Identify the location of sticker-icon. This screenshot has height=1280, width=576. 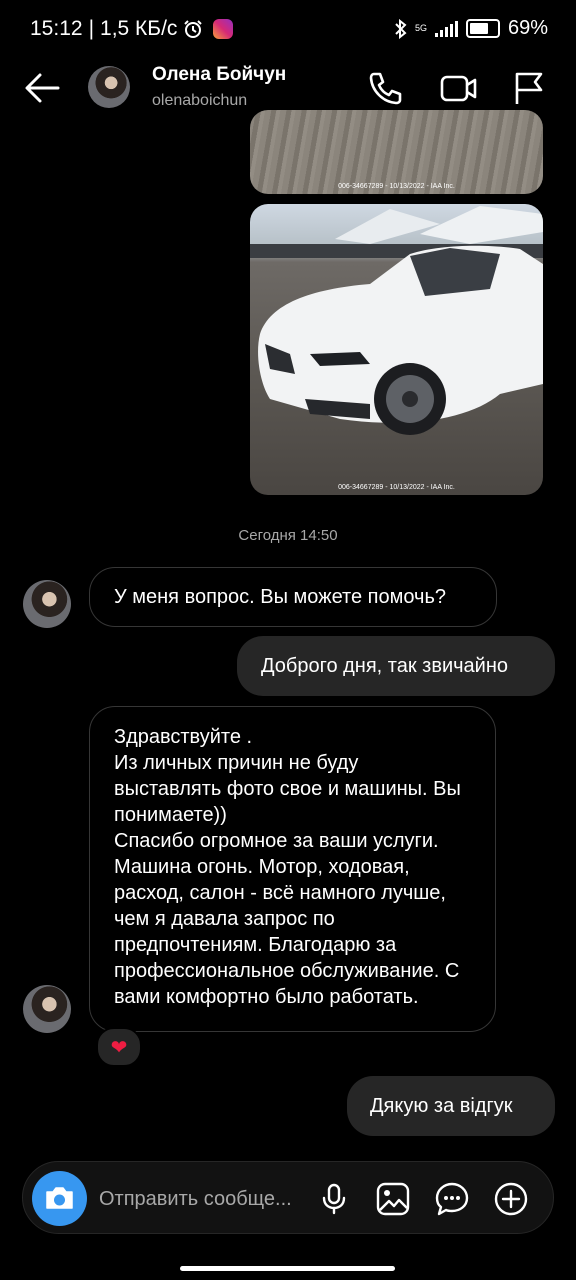
(452, 1199).